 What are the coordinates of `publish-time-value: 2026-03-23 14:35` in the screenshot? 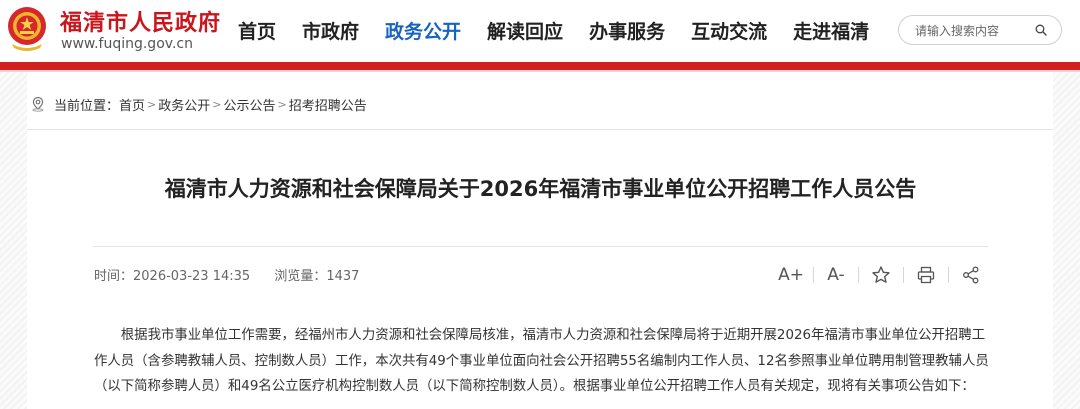 It's located at (192, 276).